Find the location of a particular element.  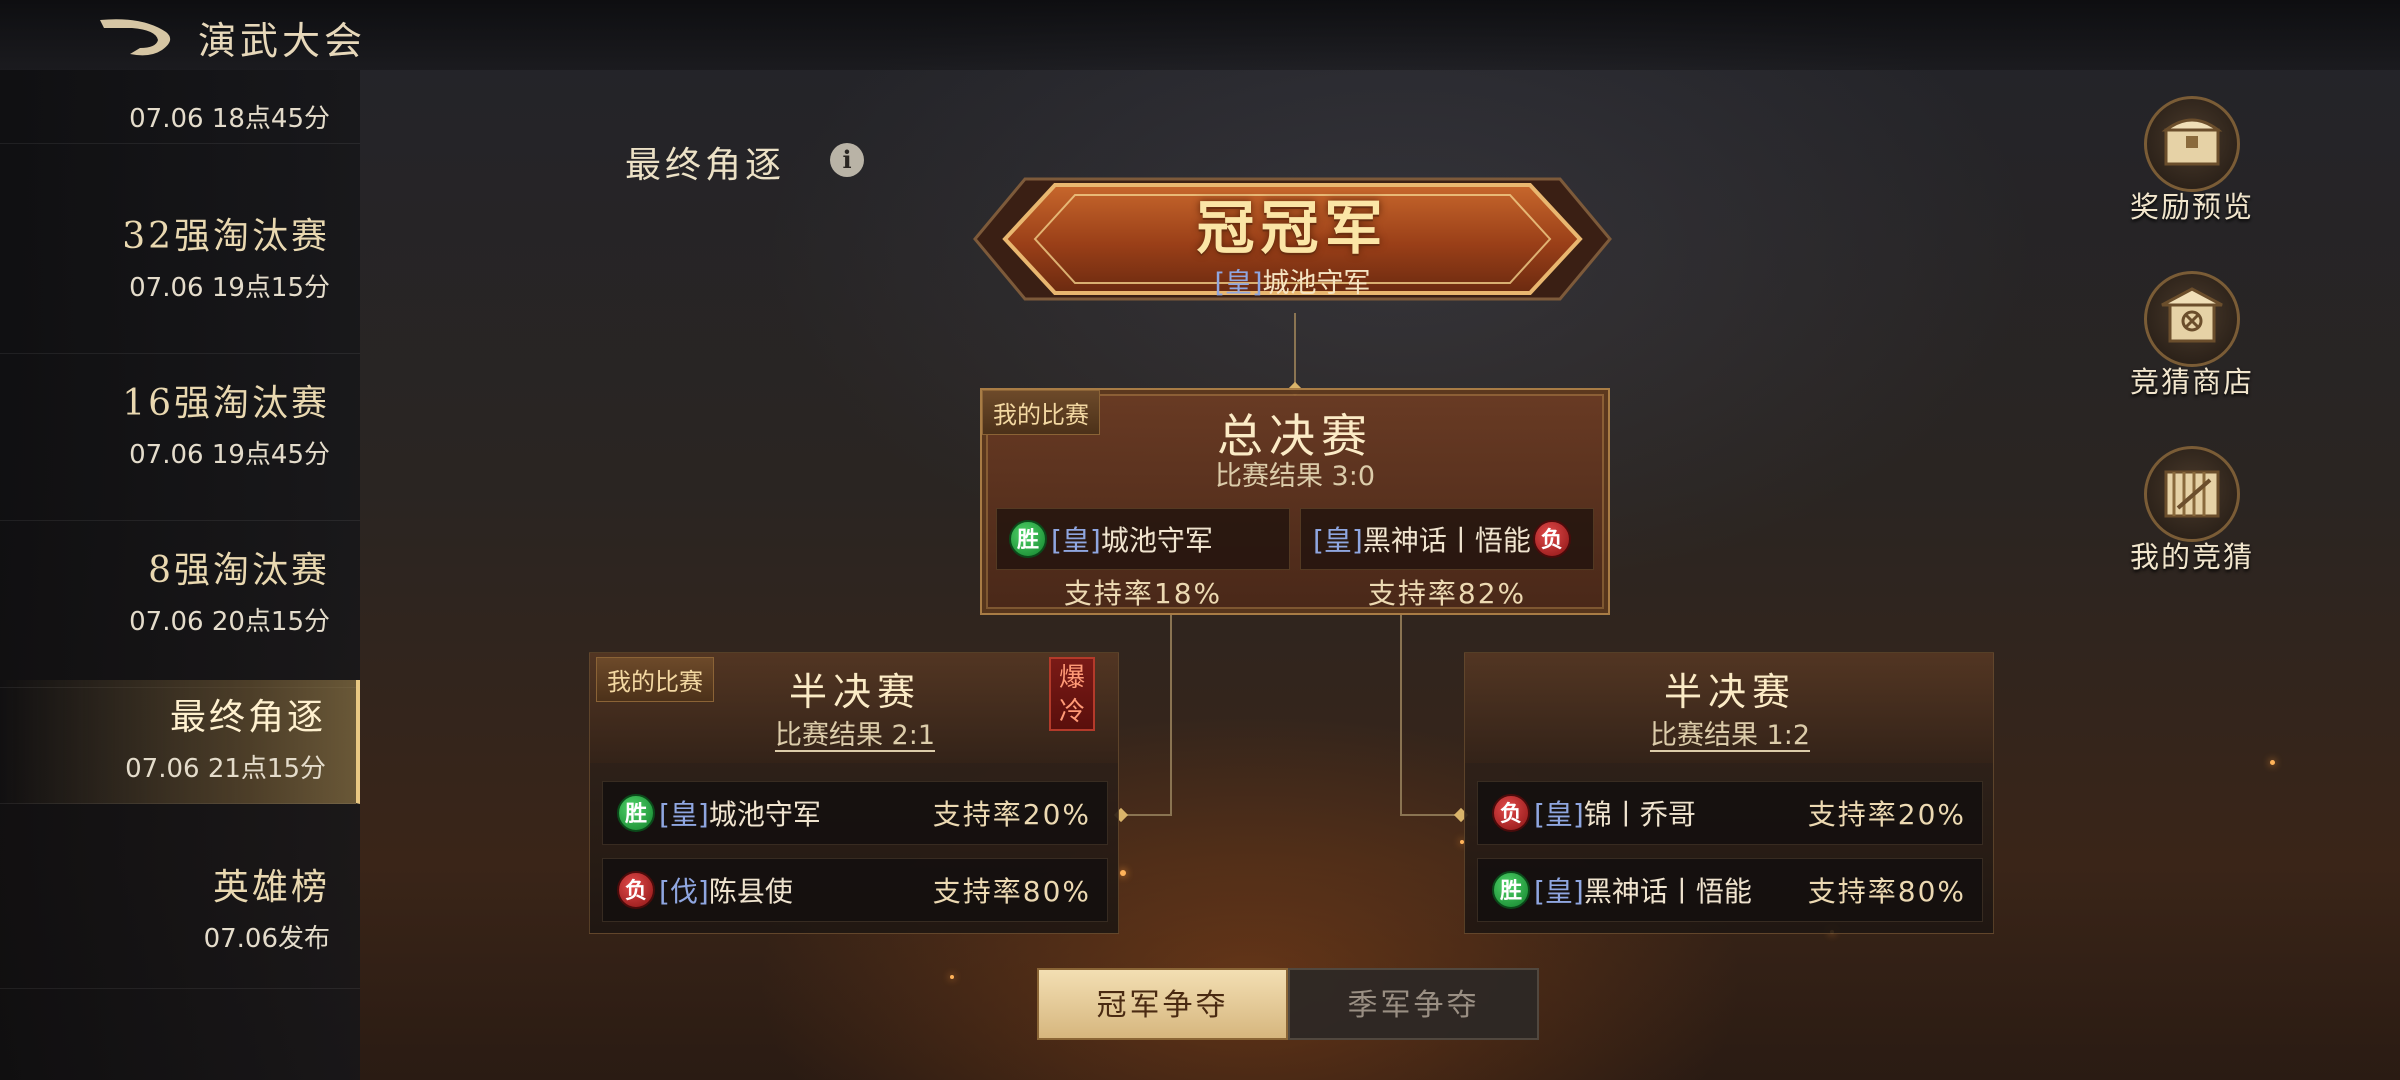

champion-plaque: 冠冠军 [皇]城池守军 is located at coordinates (1292, 239).